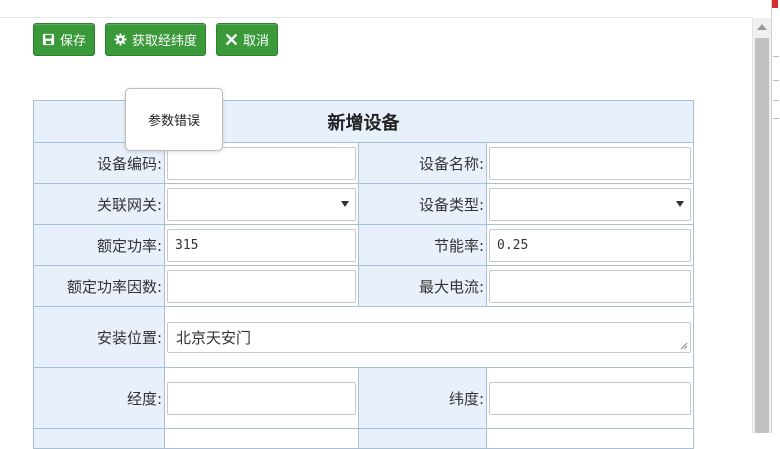 Image resolution: width=780 pixels, height=449 pixels. What do you see at coordinates (422, 245) in the screenshot?
I see `saving-rate-label: 节能率:` at bounding box center [422, 245].